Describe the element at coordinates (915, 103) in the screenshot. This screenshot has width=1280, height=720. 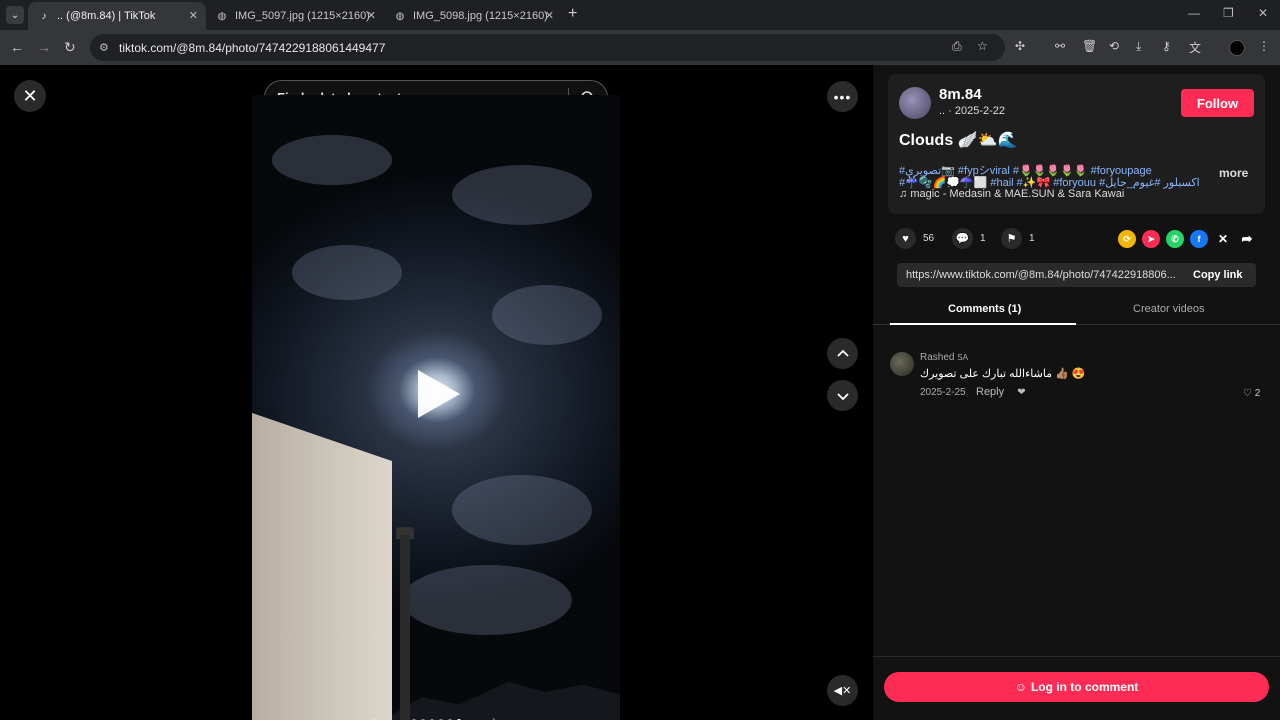
I see `author-avatar` at that location.